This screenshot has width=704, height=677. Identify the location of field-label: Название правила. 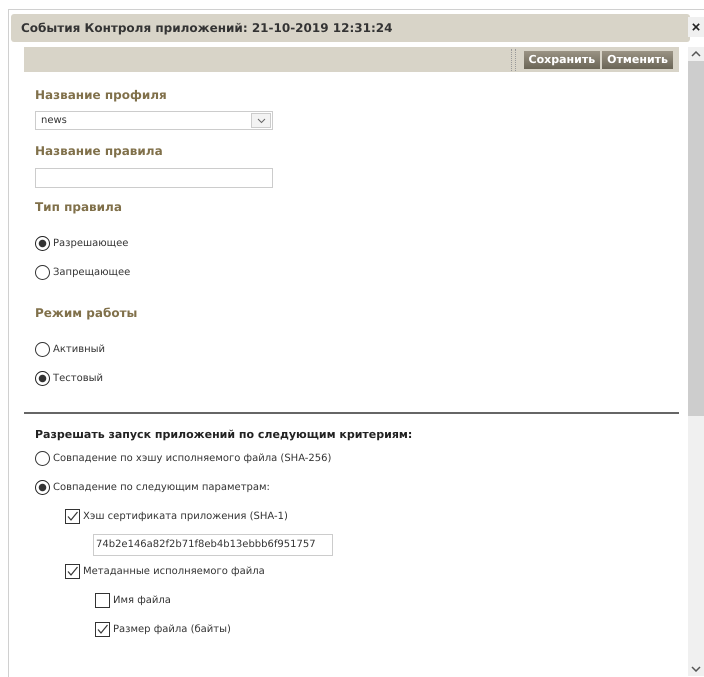
(99, 151).